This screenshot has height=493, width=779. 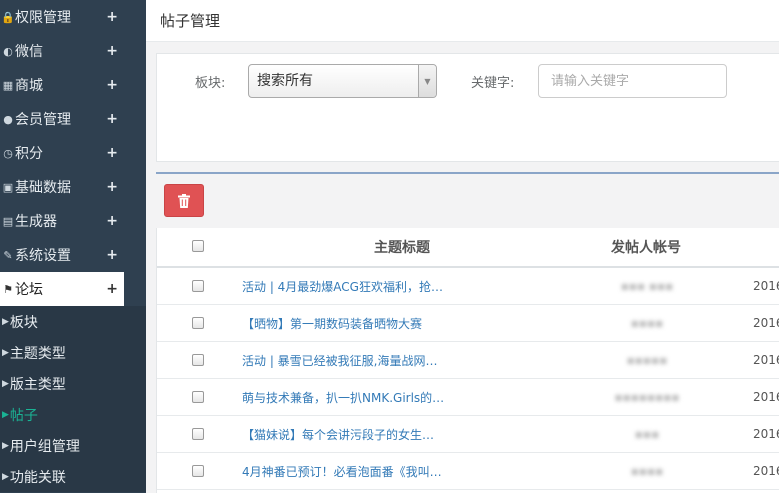 What do you see at coordinates (73, 51) in the screenshot?
I see `sidebar-item-1: ◐ 微信 +` at bounding box center [73, 51].